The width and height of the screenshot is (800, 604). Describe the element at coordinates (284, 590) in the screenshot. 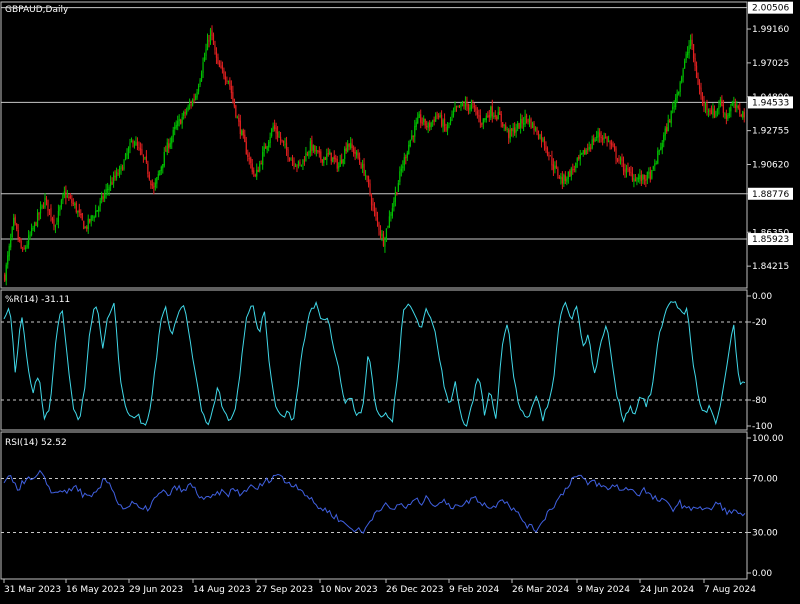

I see `time-tick-label: 27 Sep 2023` at that location.